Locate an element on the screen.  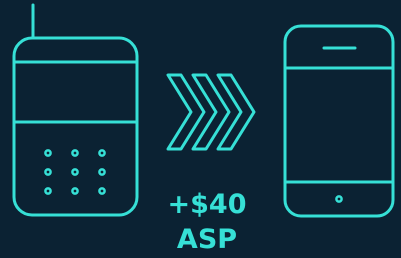
home-button is located at coordinates (339, 199).